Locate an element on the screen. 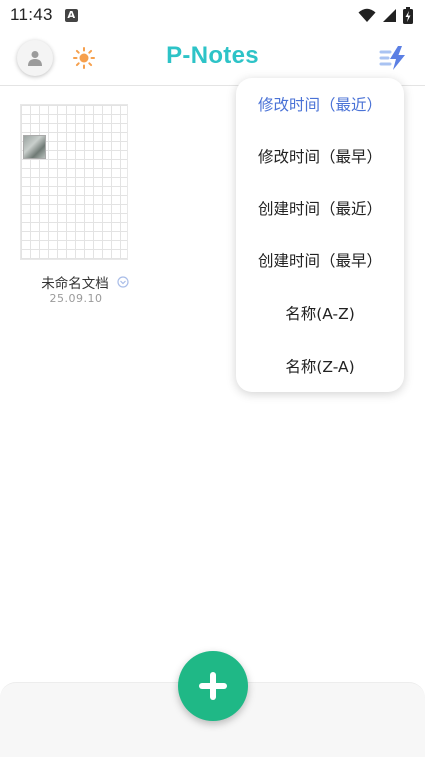 This screenshot has height=757, width=425. sort-option-name-desc: 名称(Z-A) is located at coordinates (320, 366).